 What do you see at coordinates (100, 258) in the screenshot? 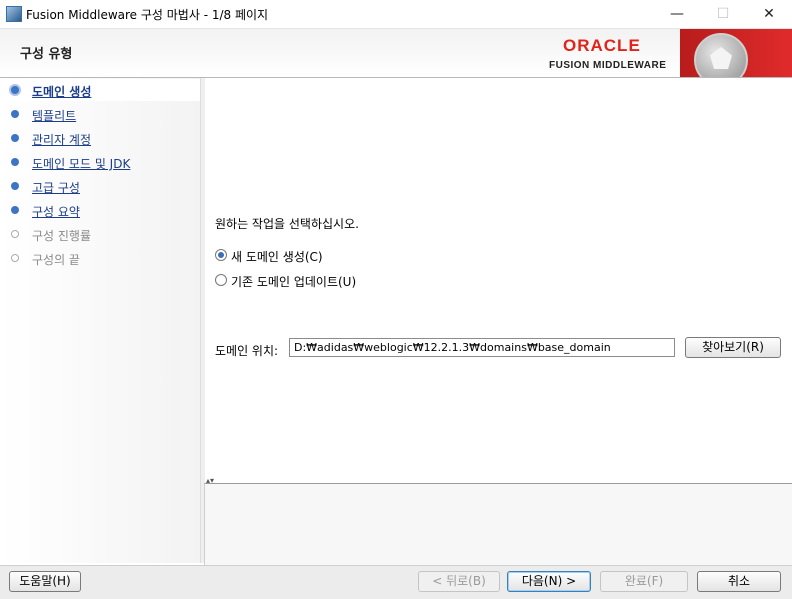
I see `step-config-end: 구성의 끝` at bounding box center [100, 258].